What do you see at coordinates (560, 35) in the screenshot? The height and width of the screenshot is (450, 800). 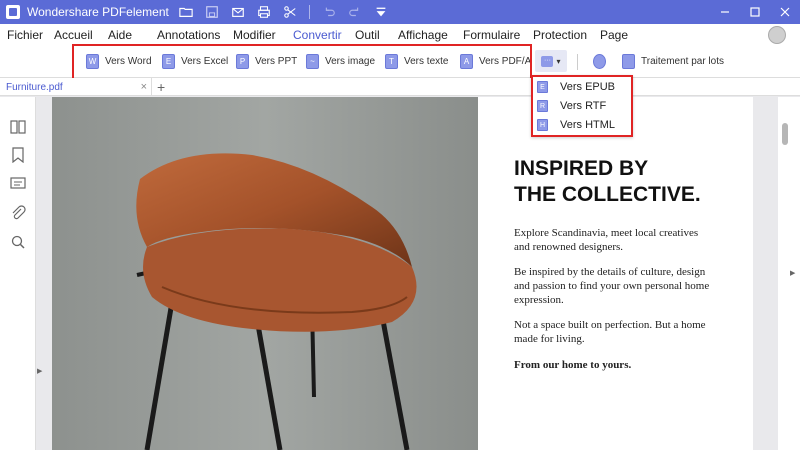 I see `menu-protection: Protection` at bounding box center [560, 35].